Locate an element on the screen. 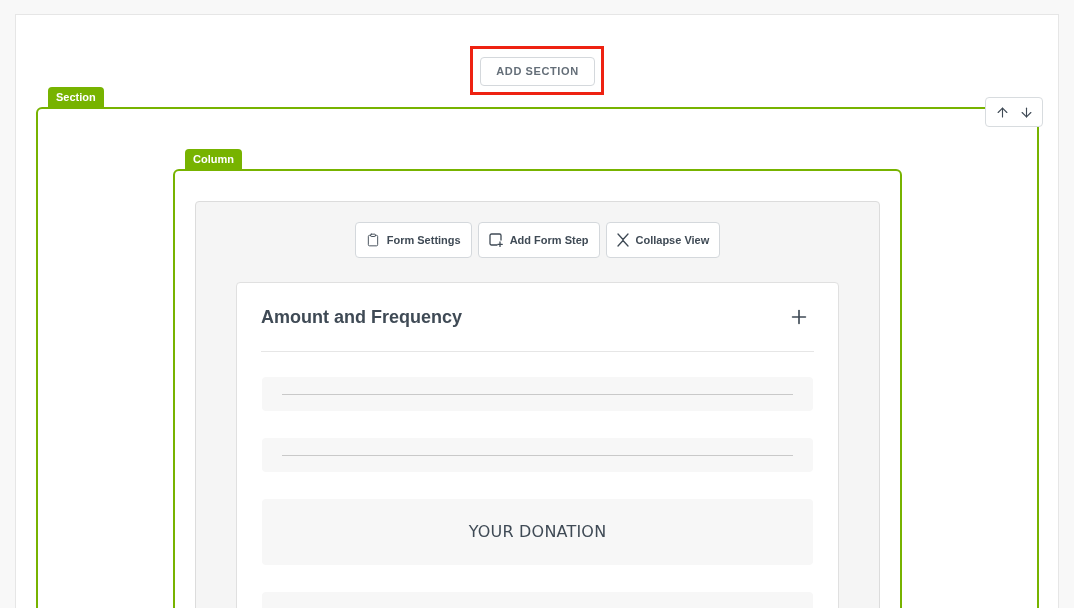  toolbar-button: Collapse View is located at coordinates (663, 240).